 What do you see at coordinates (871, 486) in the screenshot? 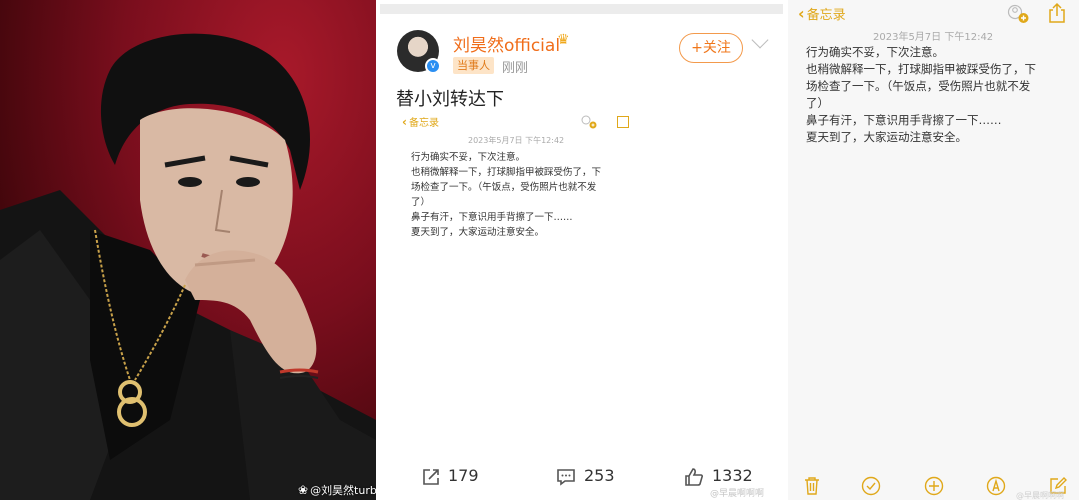
I see `checklist-icon` at bounding box center [871, 486].